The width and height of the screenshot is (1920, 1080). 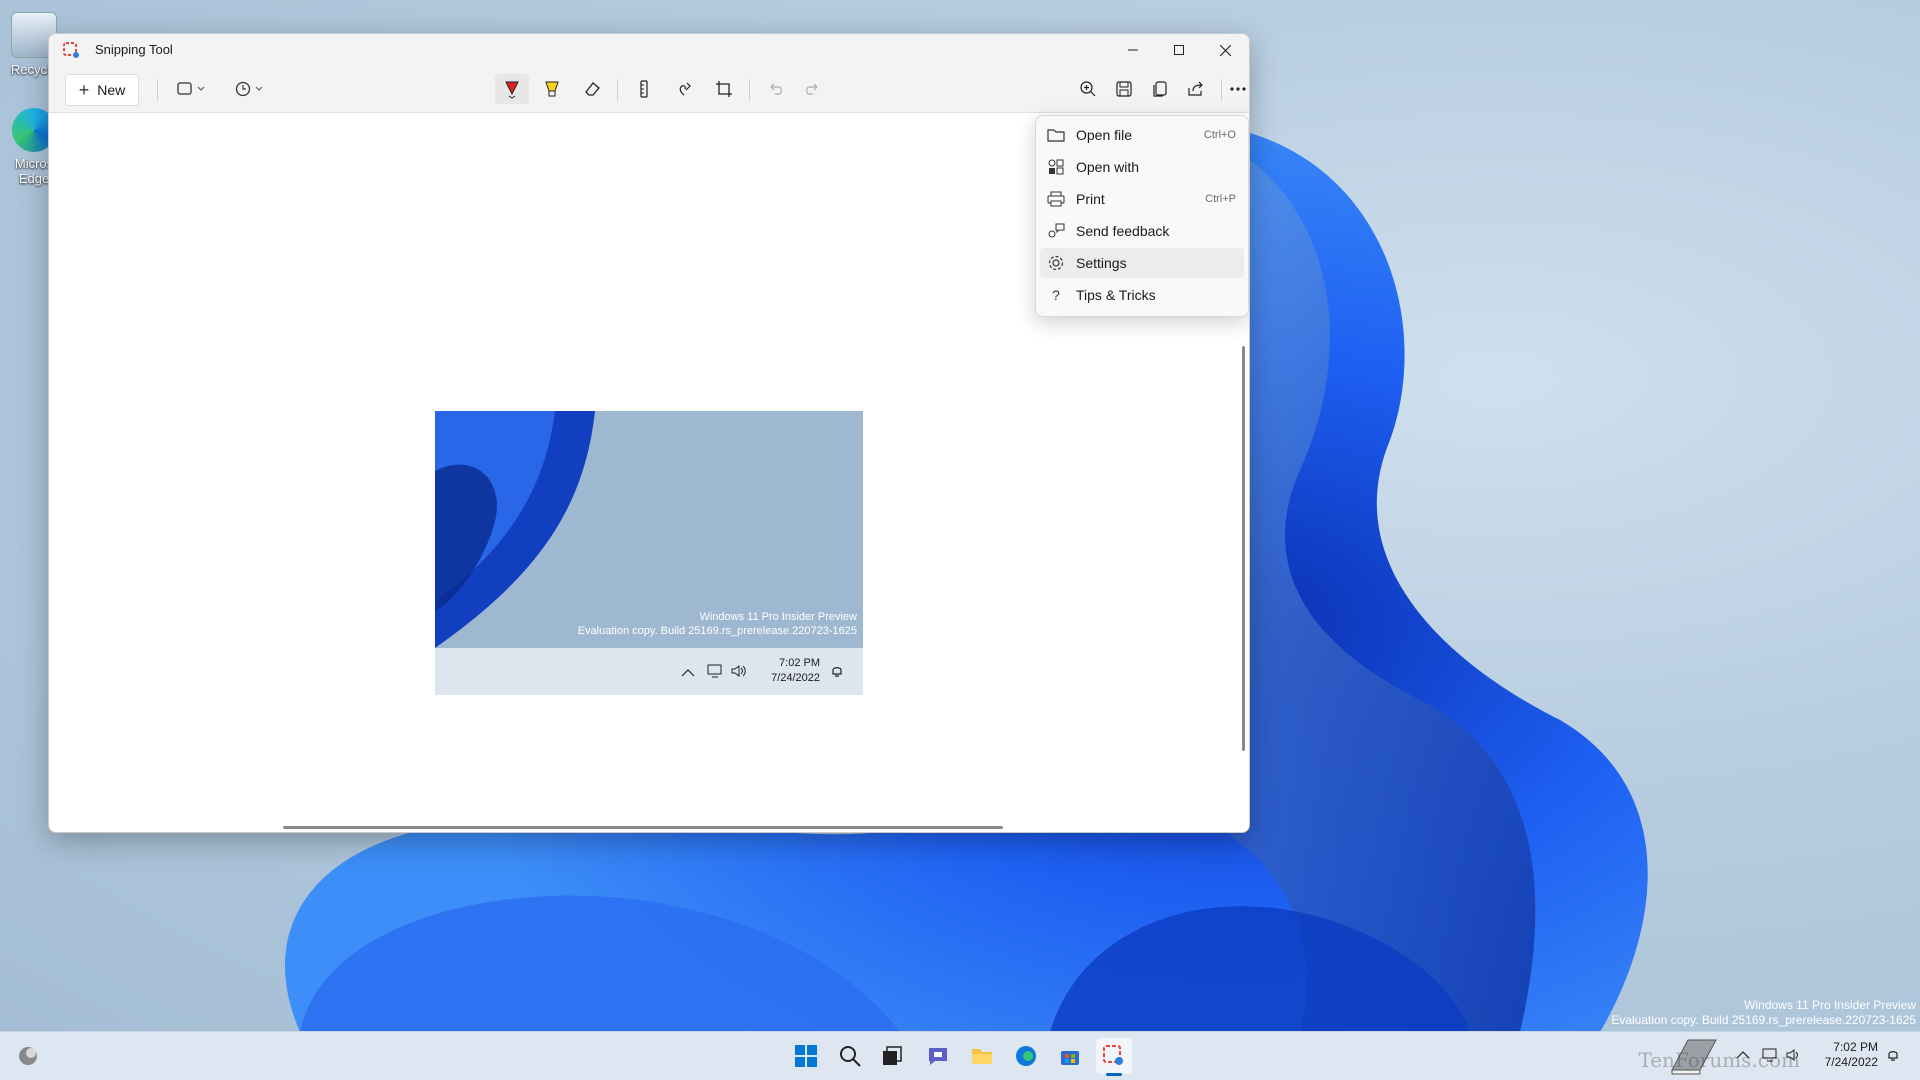 I want to click on menu-item-label: Print, so click(x=1090, y=199).